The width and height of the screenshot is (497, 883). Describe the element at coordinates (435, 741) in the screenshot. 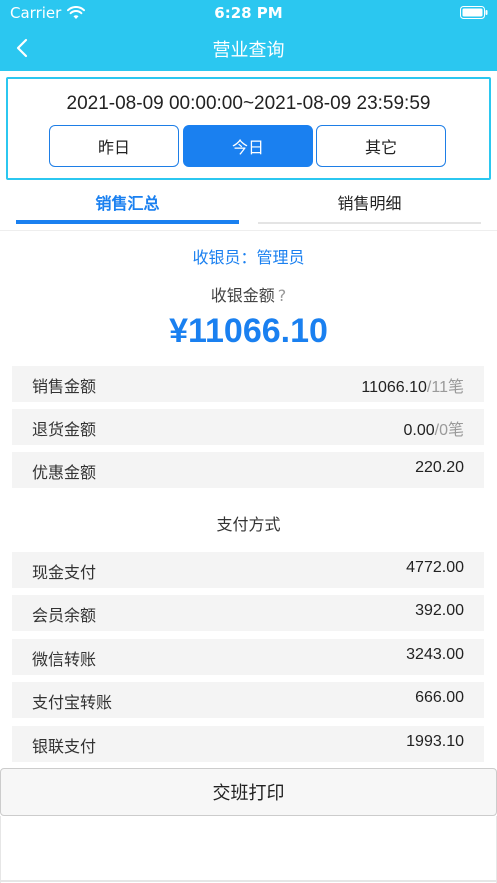

I see `row-value: 1993.10` at that location.